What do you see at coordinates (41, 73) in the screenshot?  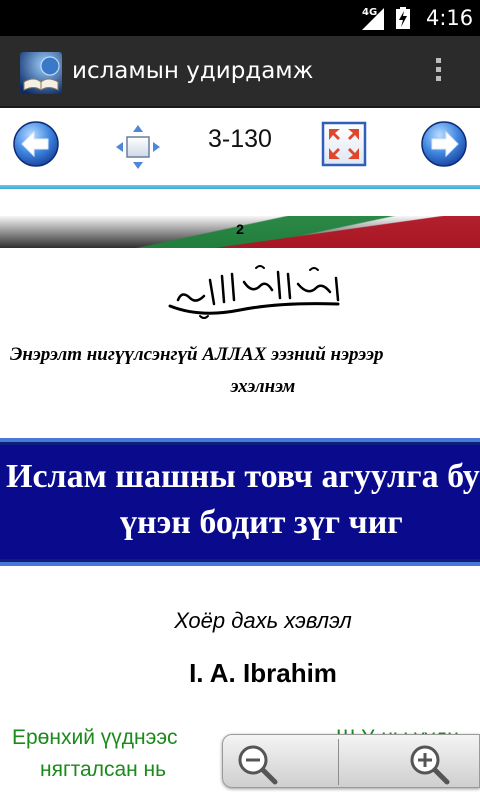 I see `app-book-globe-icon` at bounding box center [41, 73].